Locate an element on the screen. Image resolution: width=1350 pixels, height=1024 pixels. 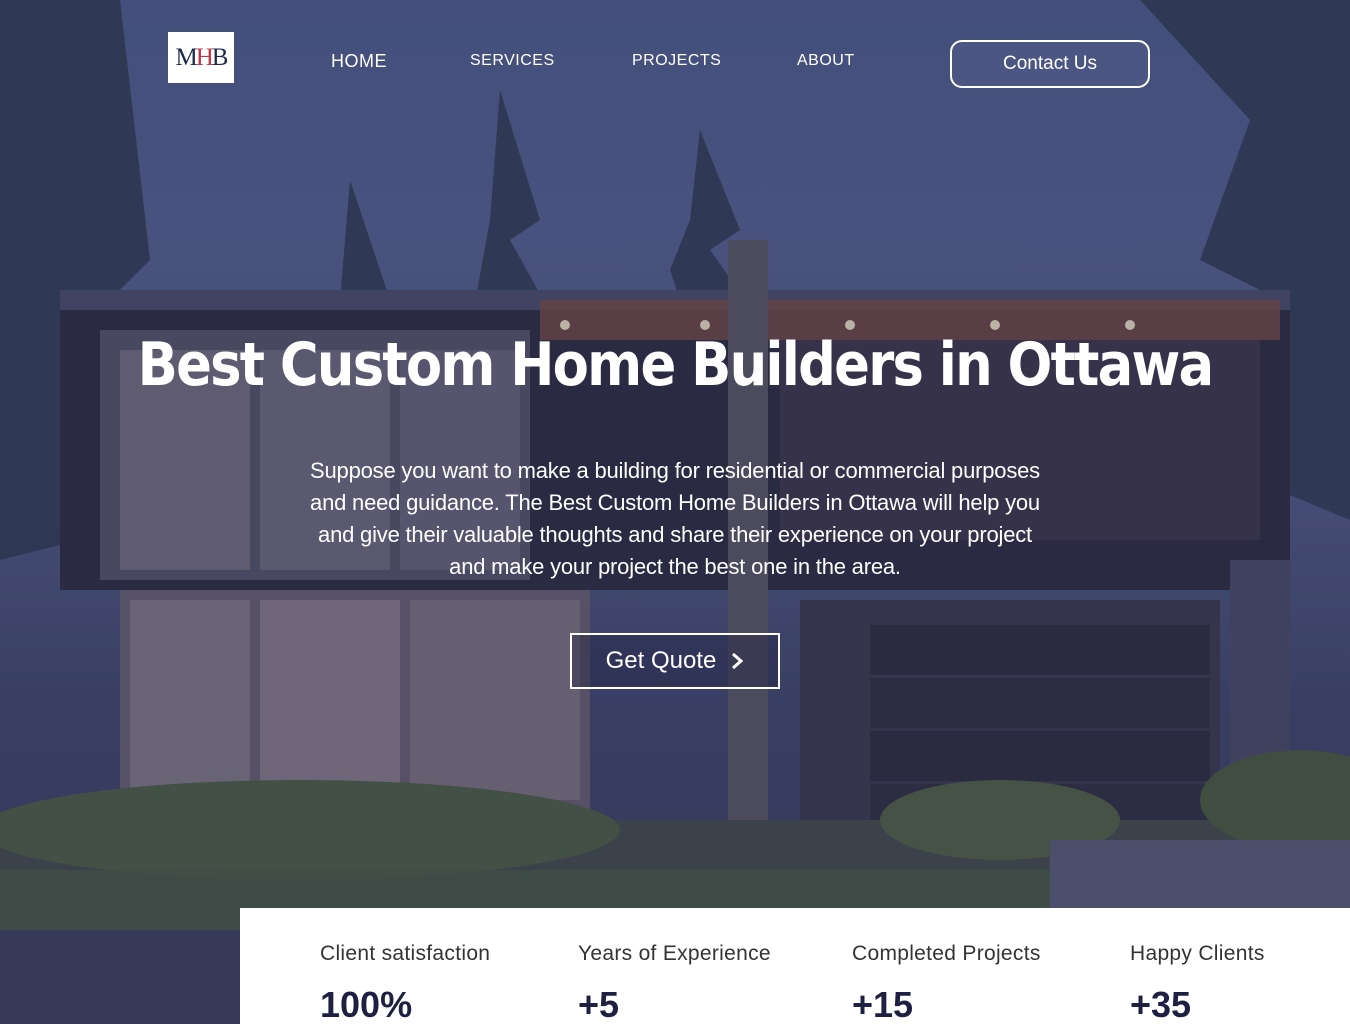
stat-value: 100% is located at coordinates (366, 1004).